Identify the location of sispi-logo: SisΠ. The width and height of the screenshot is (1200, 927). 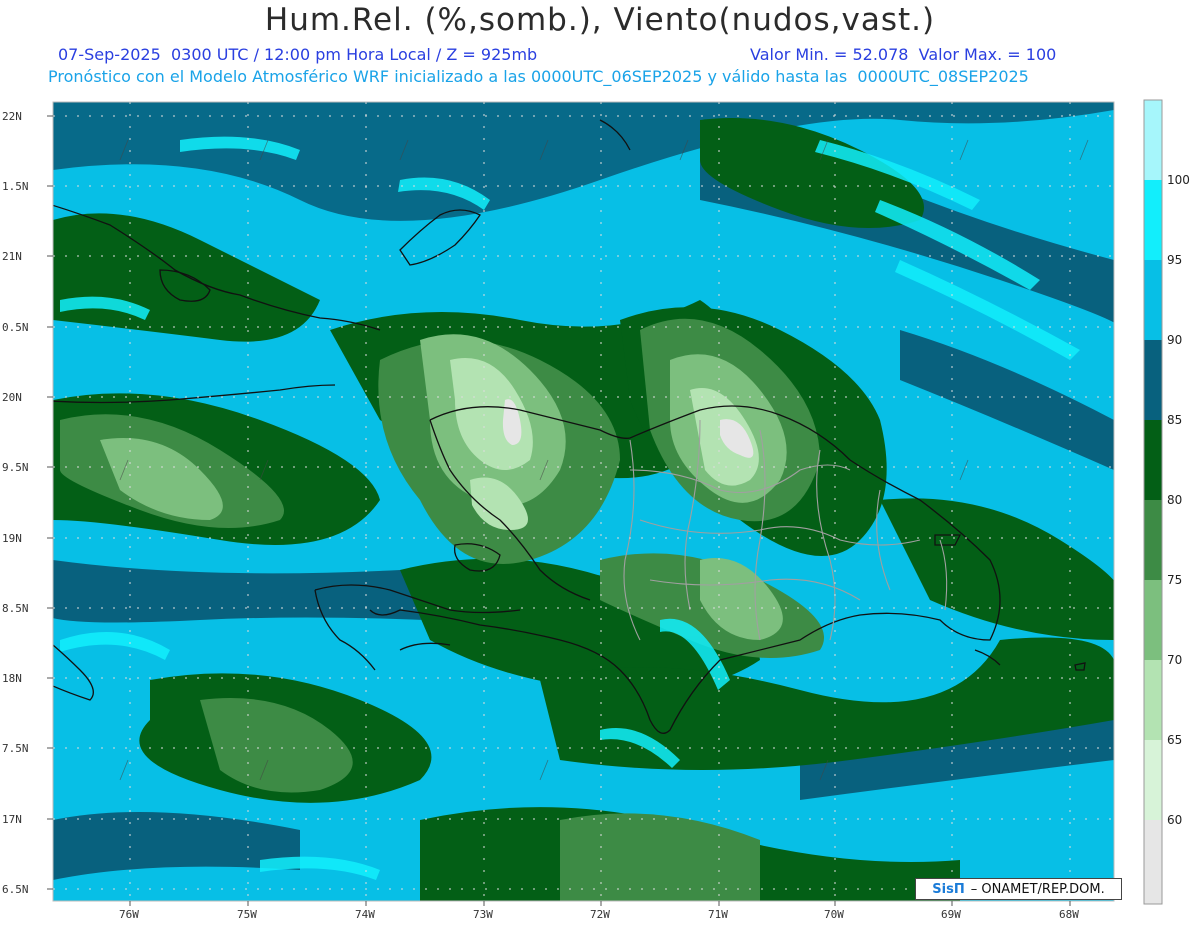
(948, 889).